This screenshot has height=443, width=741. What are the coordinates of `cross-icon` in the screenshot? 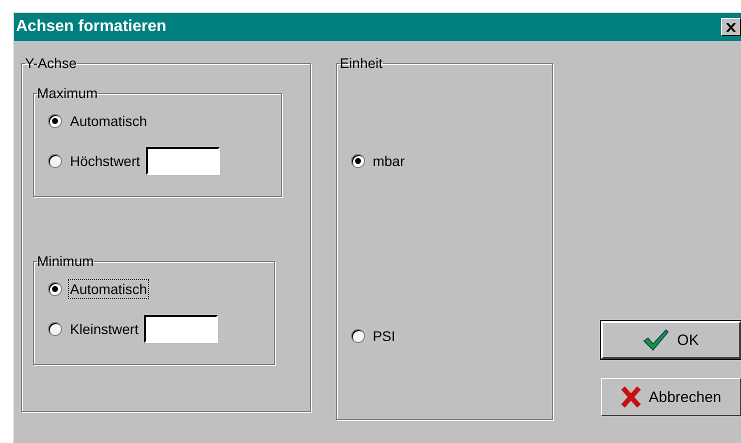 It's located at (630, 397).